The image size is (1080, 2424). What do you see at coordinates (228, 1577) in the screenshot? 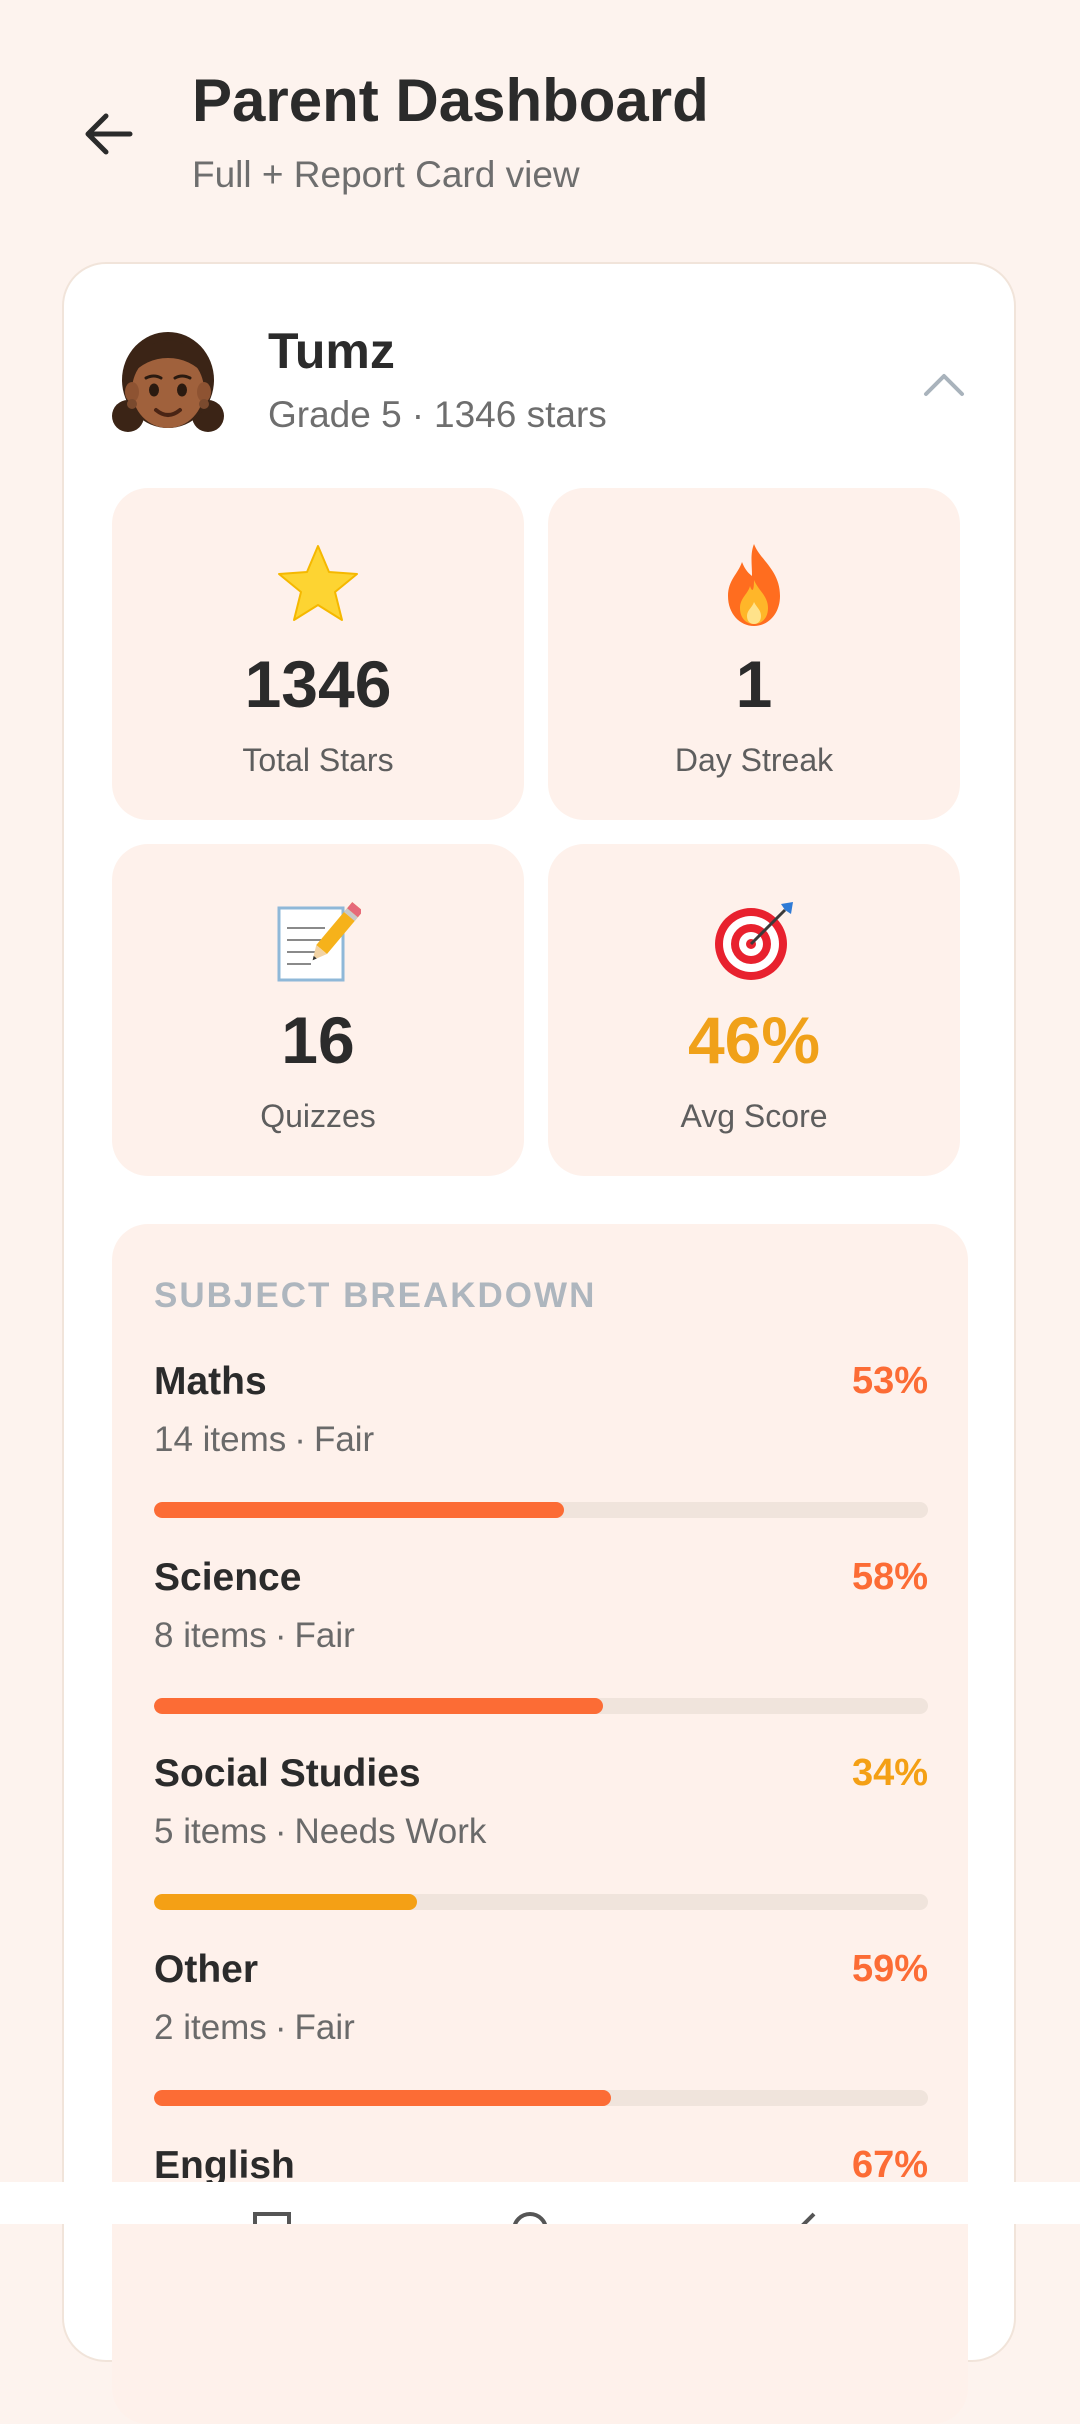
I see `subject-name: Science` at bounding box center [228, 1577].